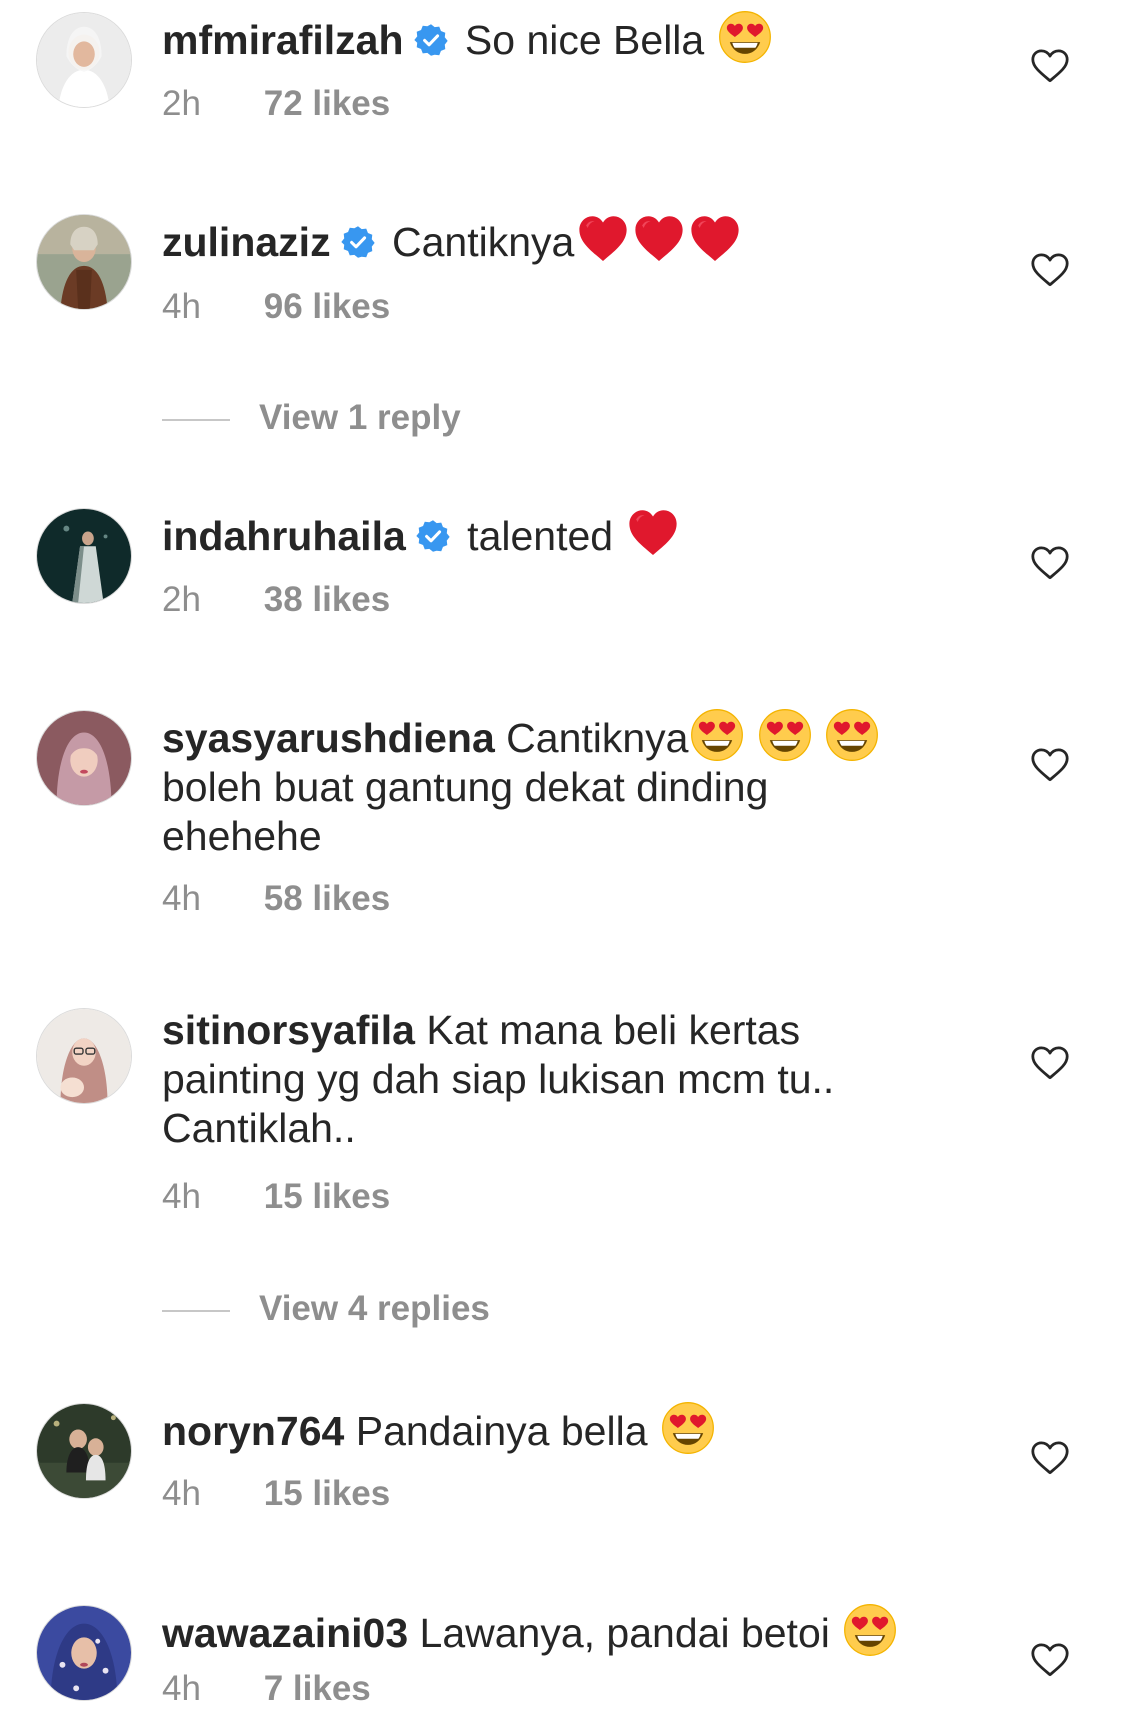 This screenshot has height=1711, width=1125. Describe the element at coordinates (283, 40) in the screenshot. I see `username: mfmirafilzah` at that location.